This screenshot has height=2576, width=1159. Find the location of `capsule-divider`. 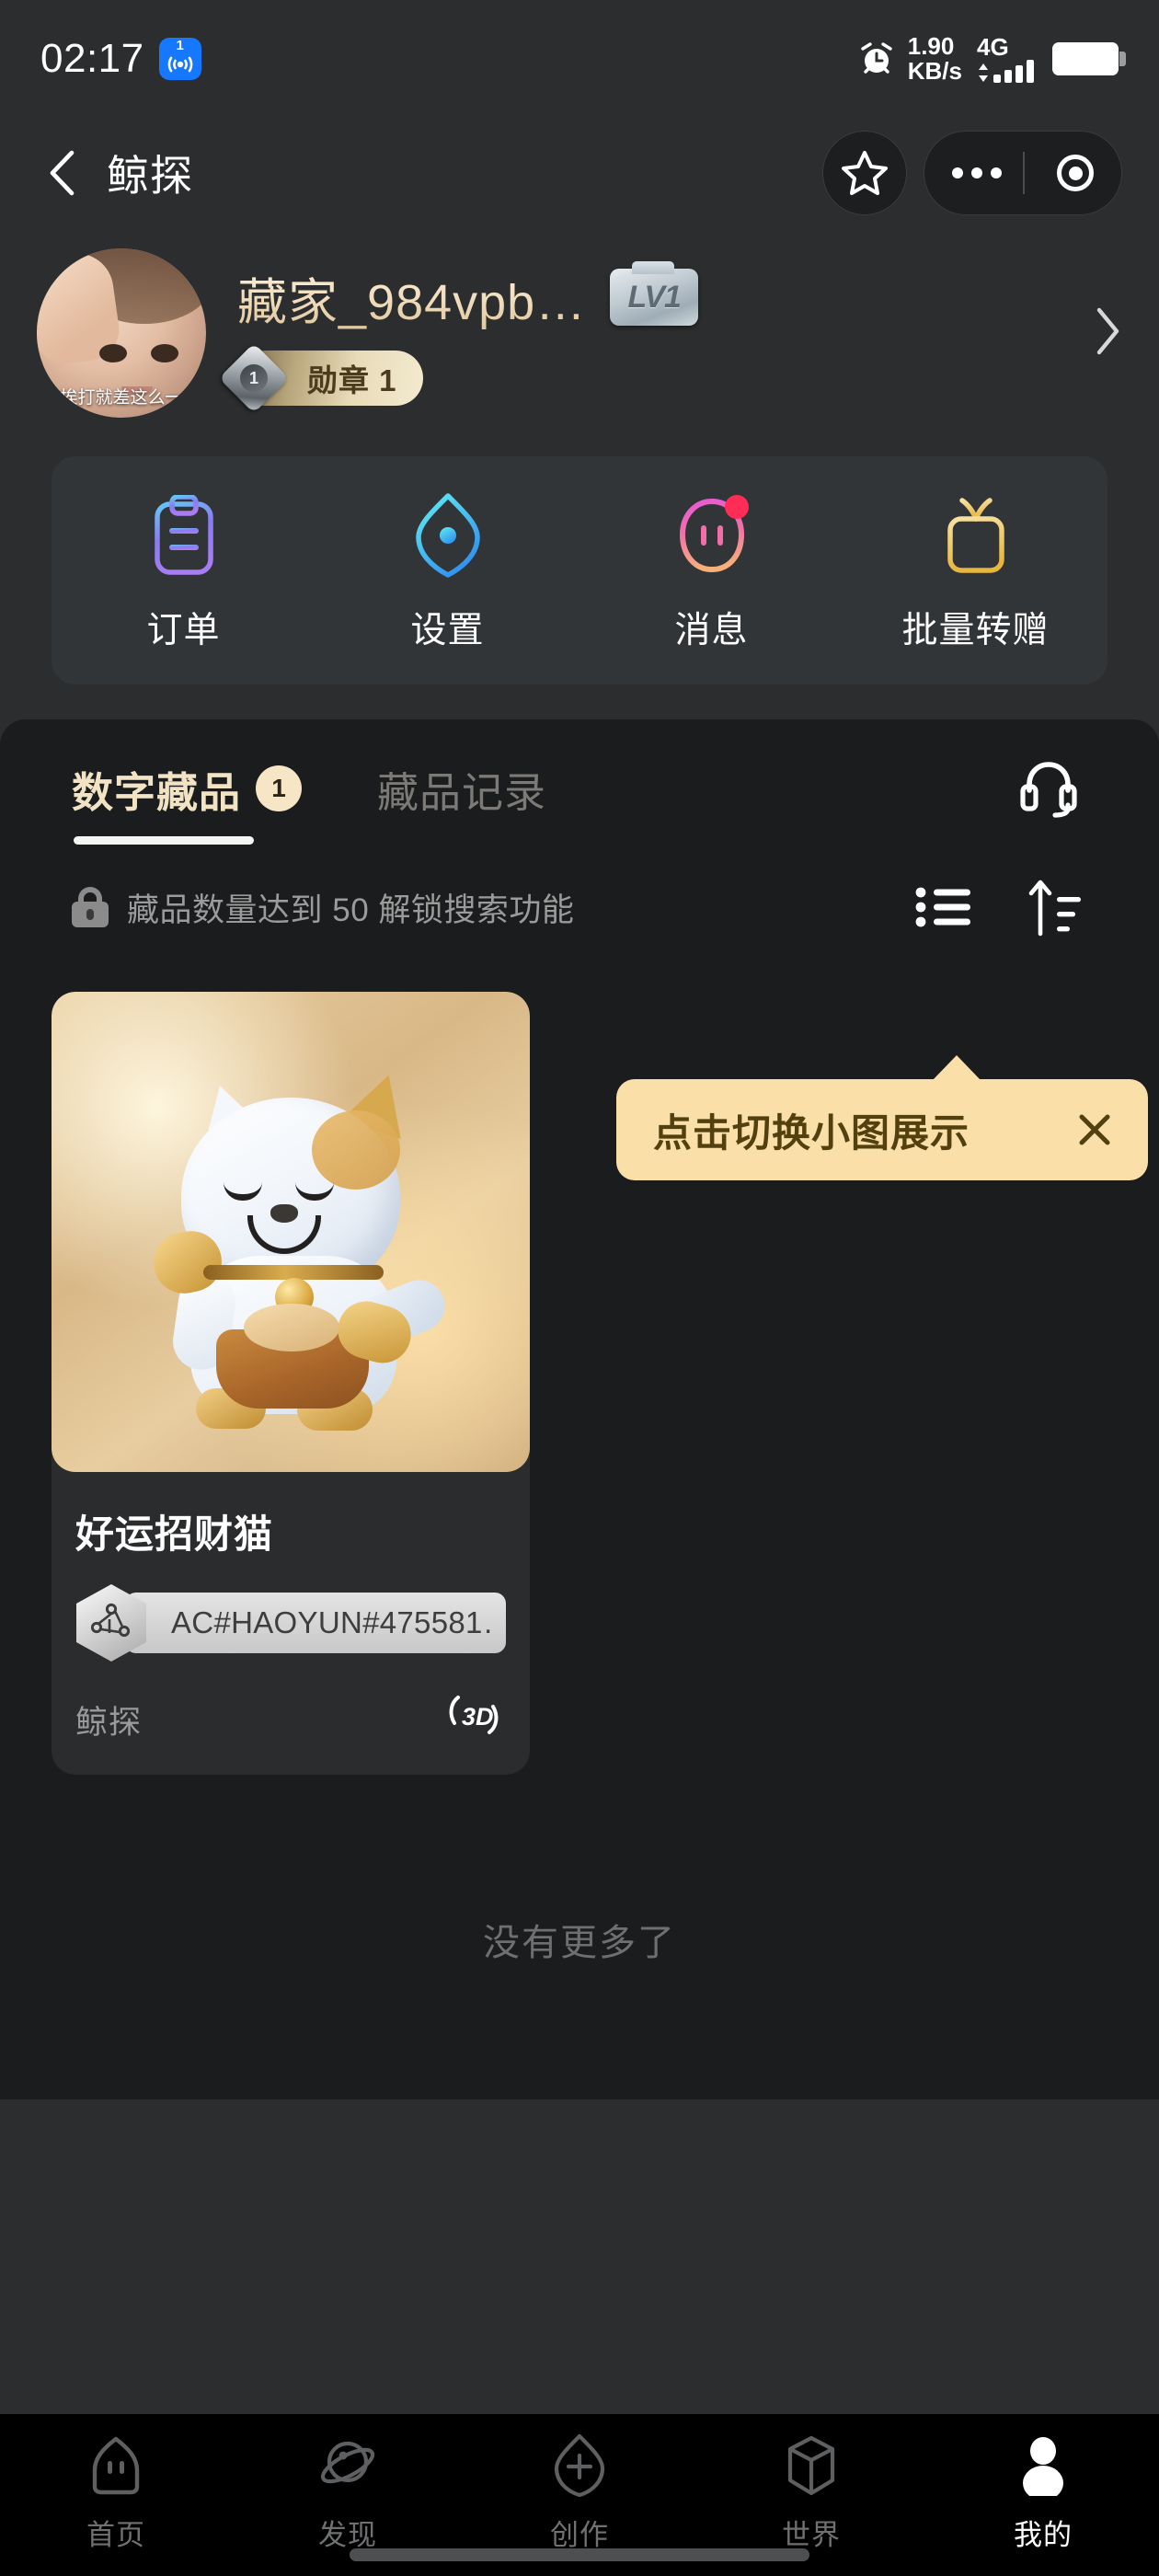

capsule-divider is located at coordinates (1024, 173).